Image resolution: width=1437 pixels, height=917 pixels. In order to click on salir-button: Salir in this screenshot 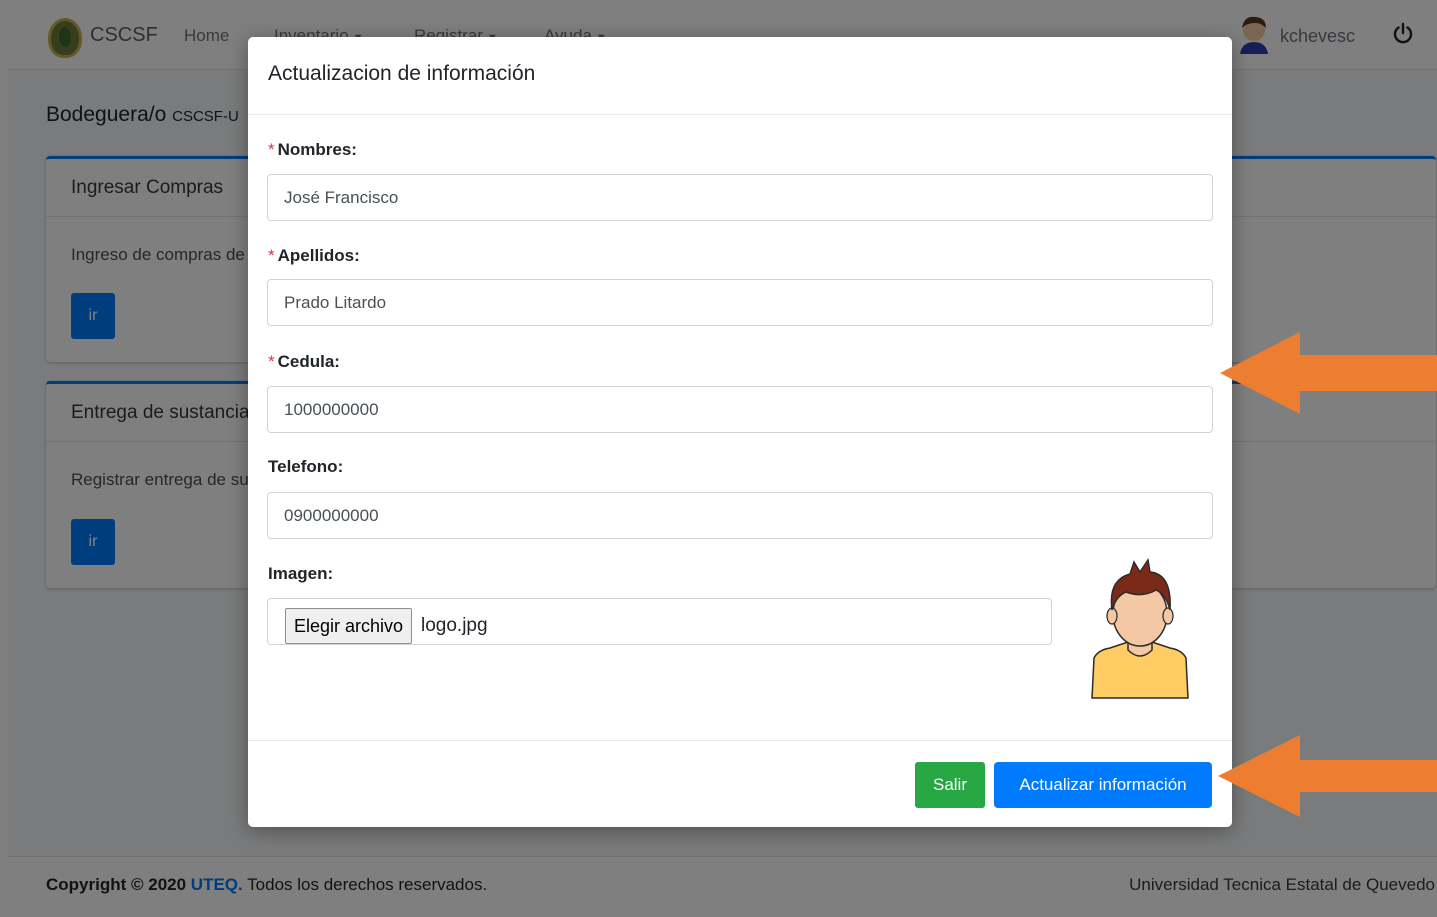, I will do `click(950, 785)`.